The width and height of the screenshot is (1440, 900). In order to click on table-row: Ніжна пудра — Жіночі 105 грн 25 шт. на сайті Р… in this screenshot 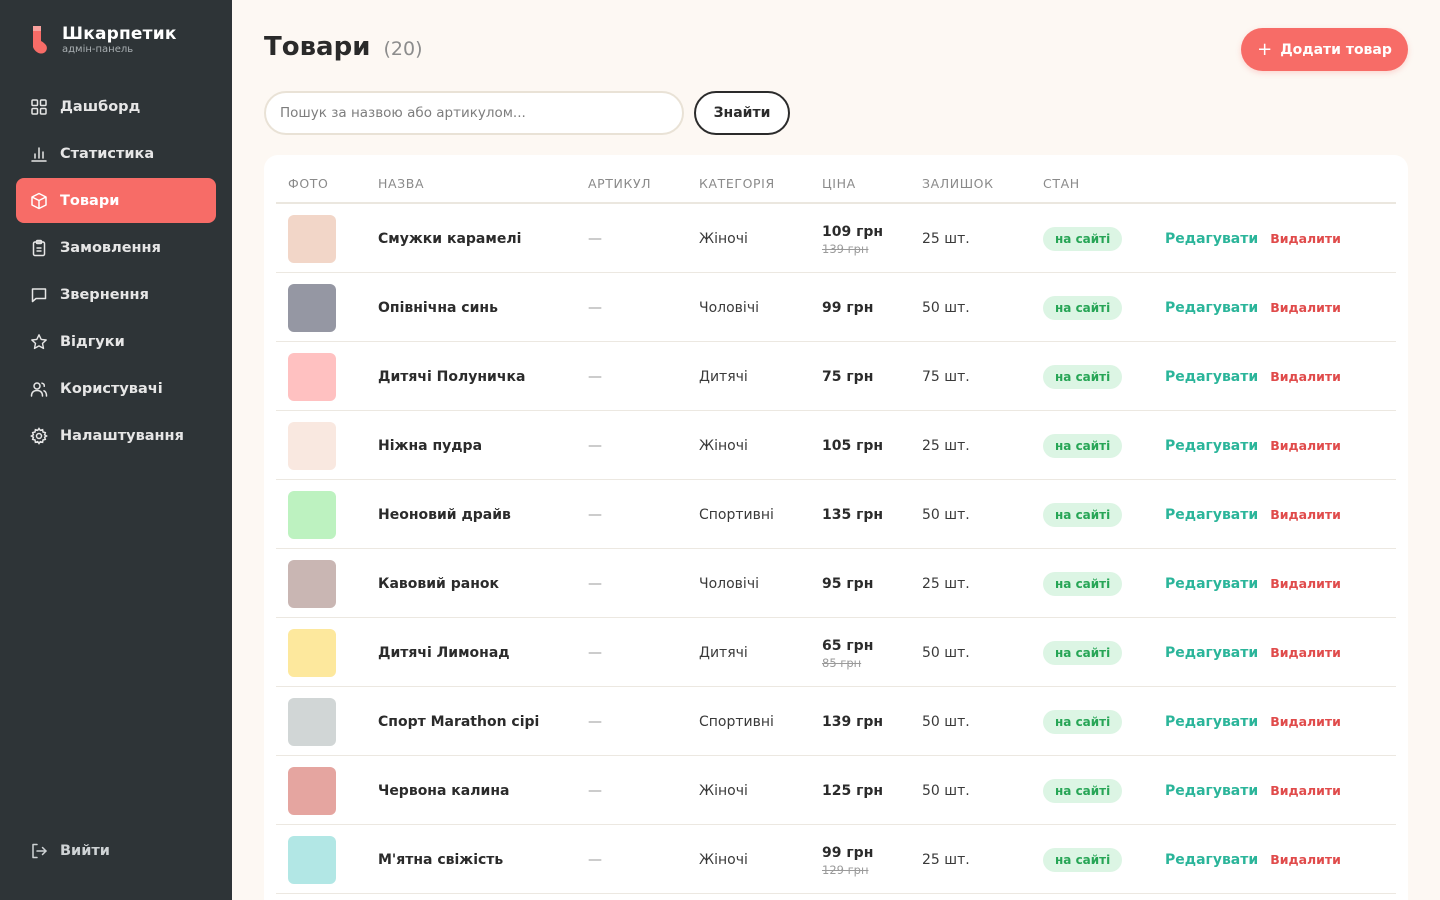, I will do `click(836, 445)`.